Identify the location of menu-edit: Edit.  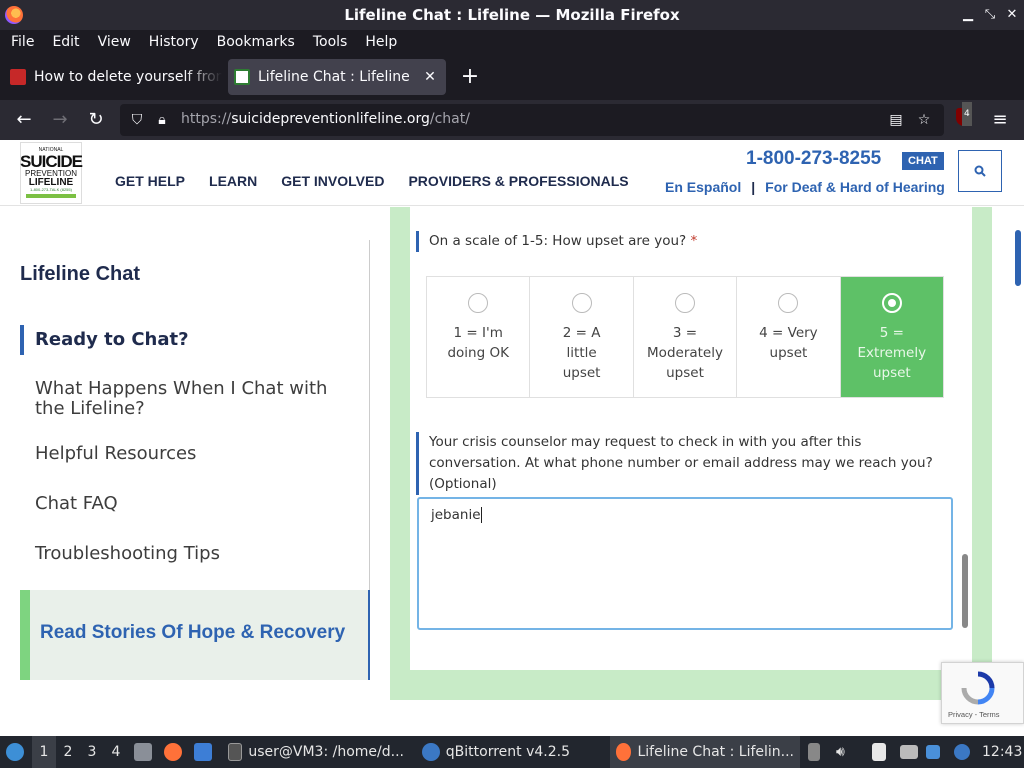
(65, 42).